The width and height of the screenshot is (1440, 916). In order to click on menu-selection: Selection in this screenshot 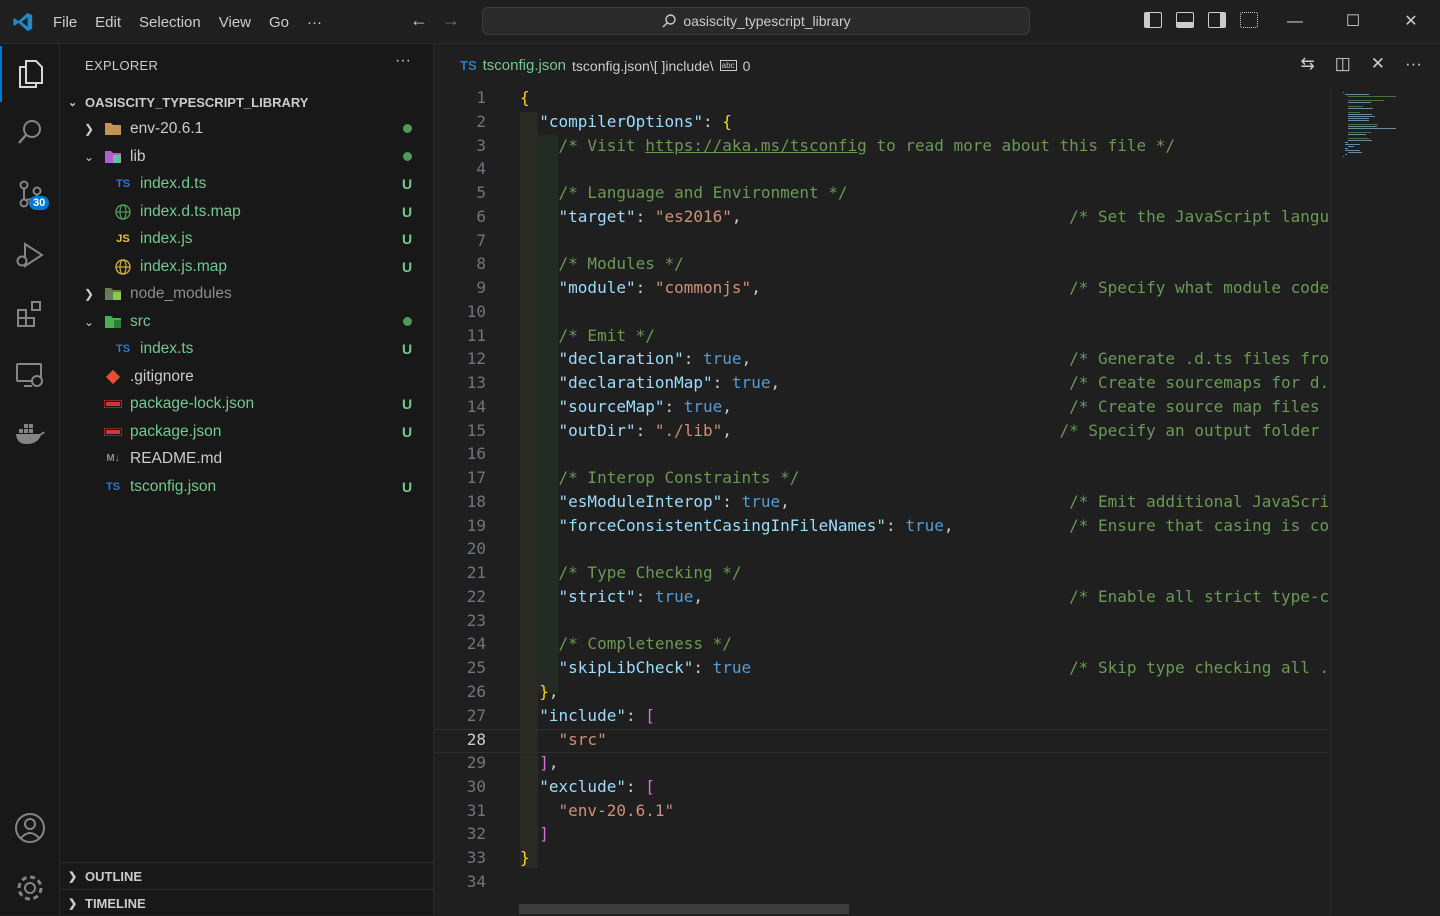, I will do `click(170, 22)`.